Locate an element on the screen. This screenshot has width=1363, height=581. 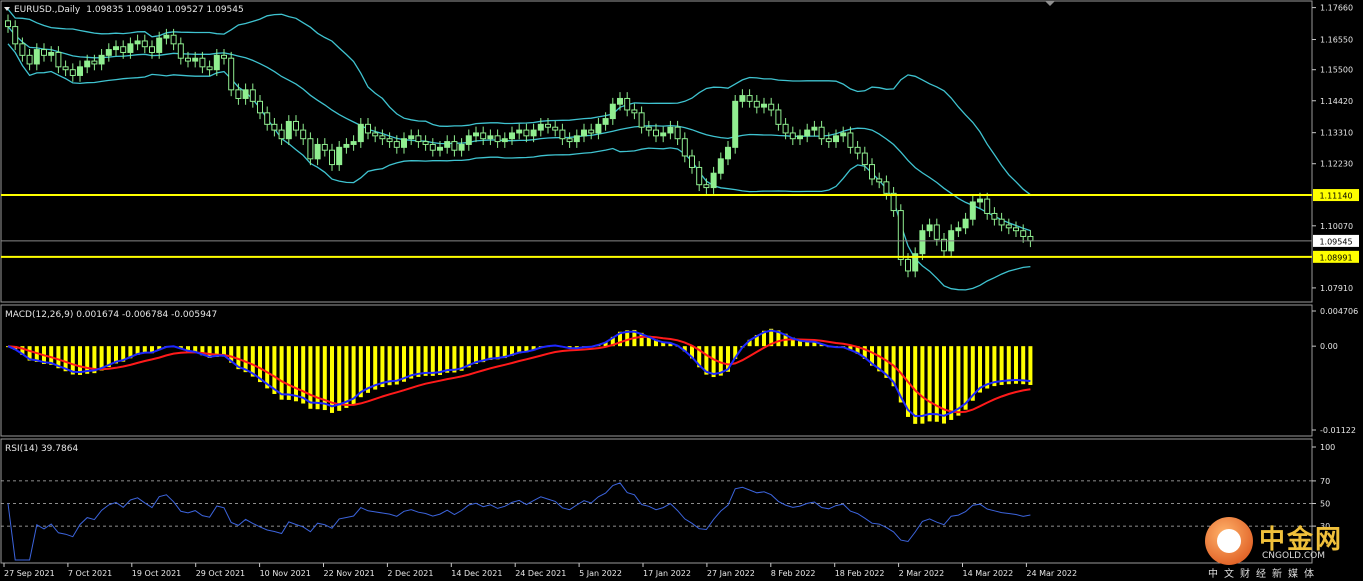
rsi-line is located at coordinates (519, 521).